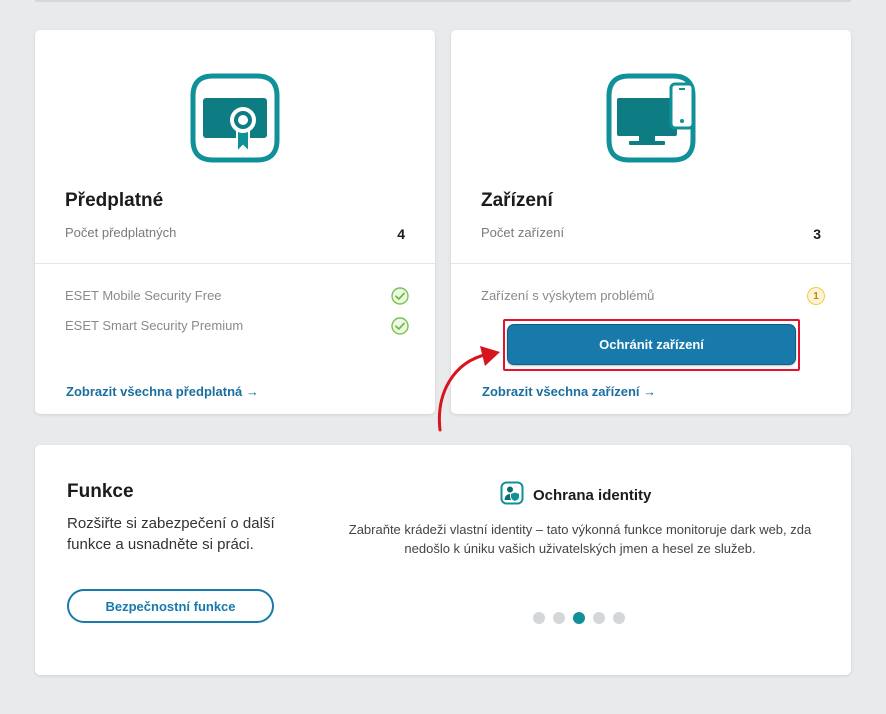 This screenshot has height=714, width=886. Describe the element at coordinates (162, 391) in the screenshot. I see `view-all-subscriptions-link: Zobrazit všechna předplatná →` at that location.